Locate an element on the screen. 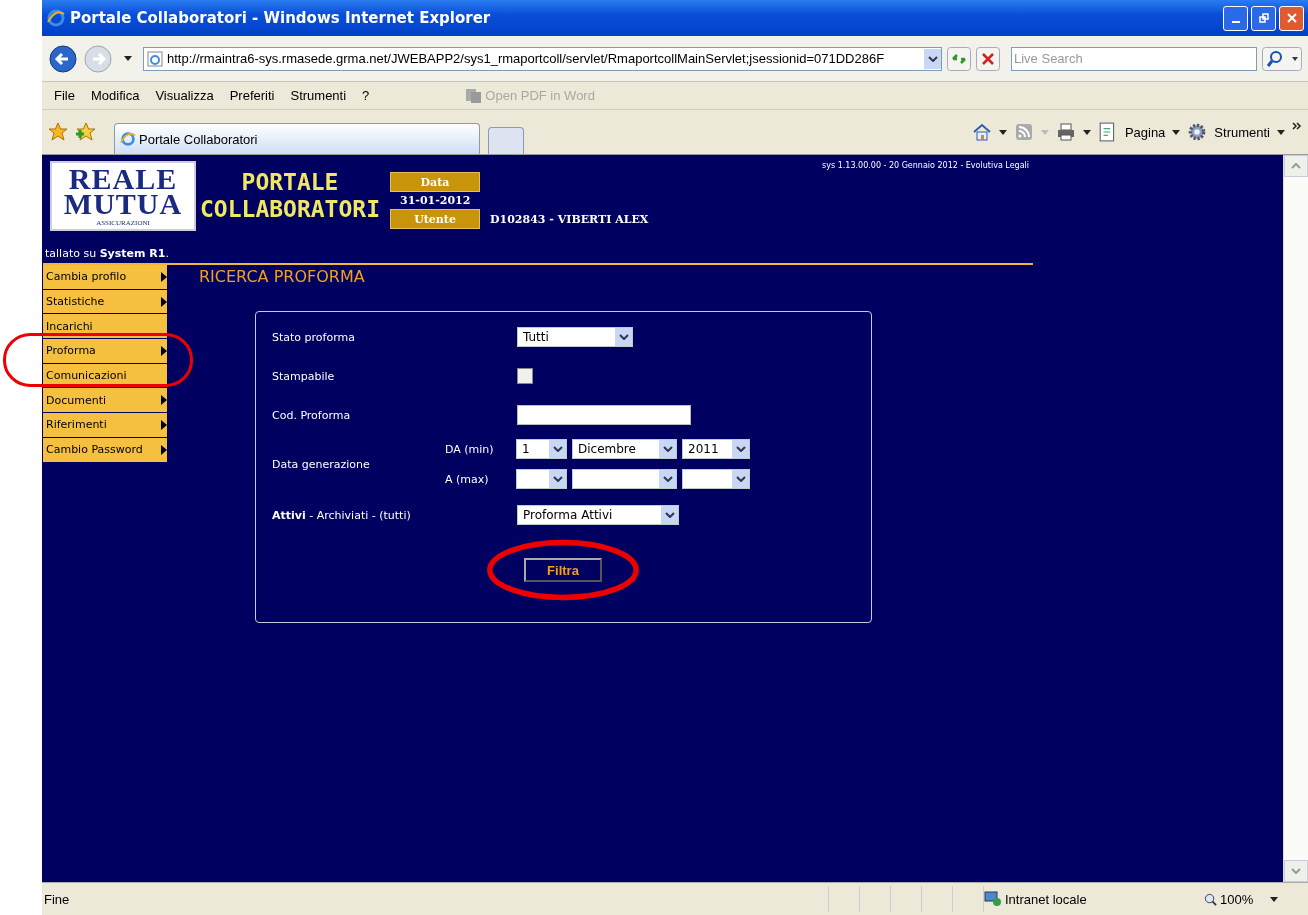  search-field: Live Search is located at coordinates (1134, 58).